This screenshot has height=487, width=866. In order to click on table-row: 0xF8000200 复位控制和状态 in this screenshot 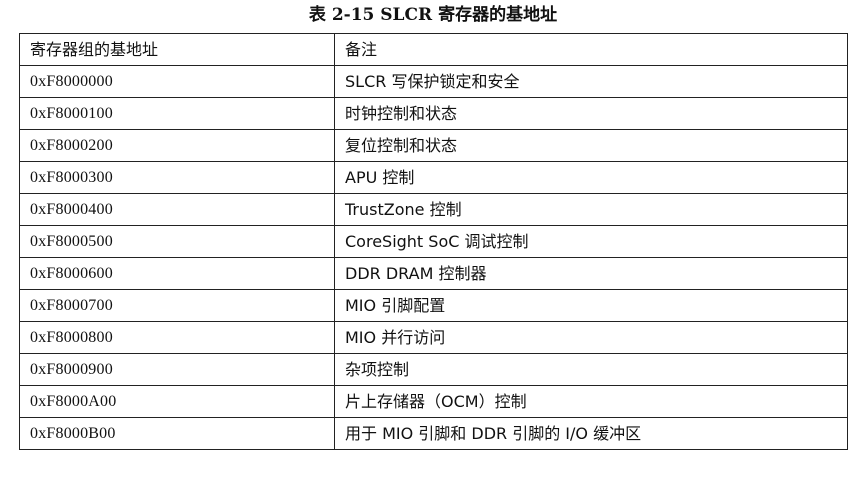, I will do `click(433, 145)`.